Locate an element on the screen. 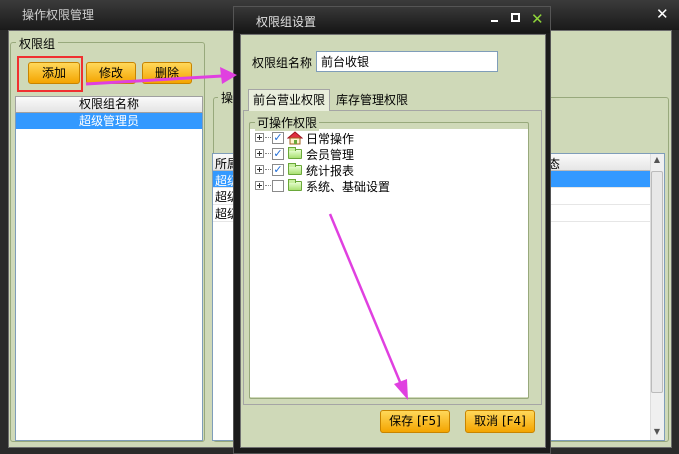  main-close-button: ✕ is located at coordinates (662, 14).